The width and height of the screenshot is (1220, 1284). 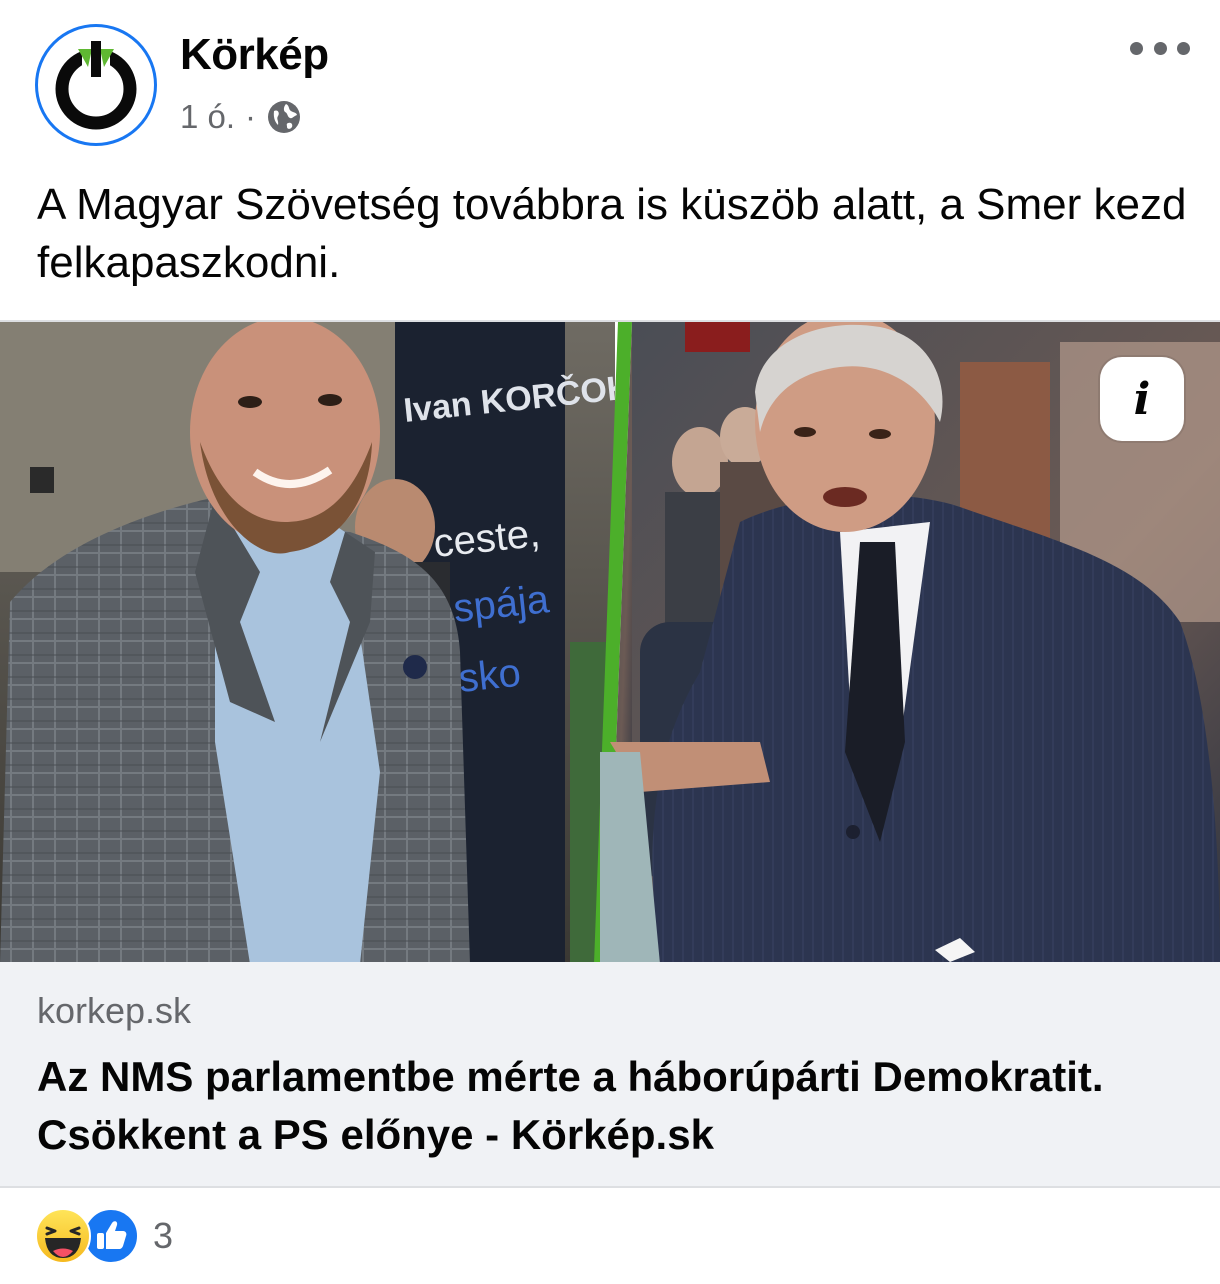 What do you see at coordinates (1160, 48) in the screenshot?
I see `more-options-icon` at bounding box center [1160, 48].